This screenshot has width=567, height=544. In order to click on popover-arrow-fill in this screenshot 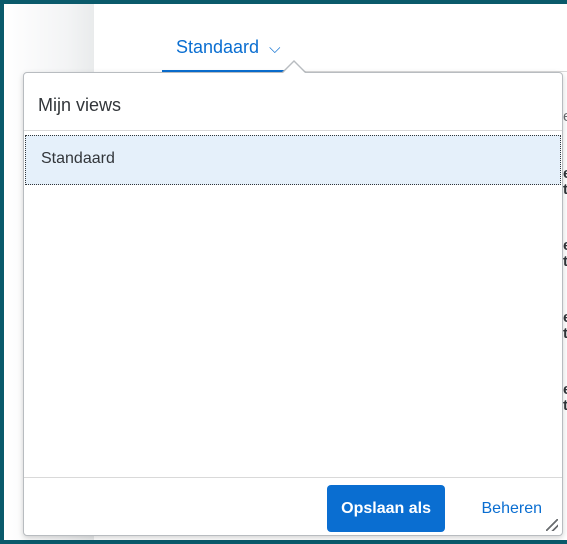, I will do `click(294, 67)`.